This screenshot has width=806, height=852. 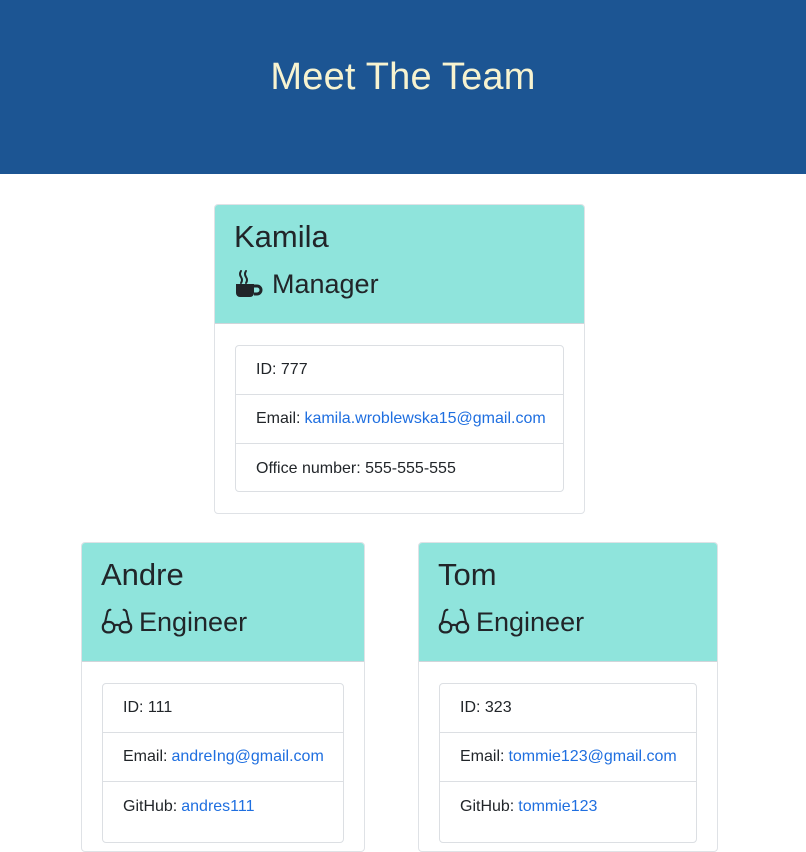 What do you see at coordinates (424, 419) in the screenshot?
I see `email-link: kamila.wroblewska15@gmail.com` at bounding box center [424, 419].